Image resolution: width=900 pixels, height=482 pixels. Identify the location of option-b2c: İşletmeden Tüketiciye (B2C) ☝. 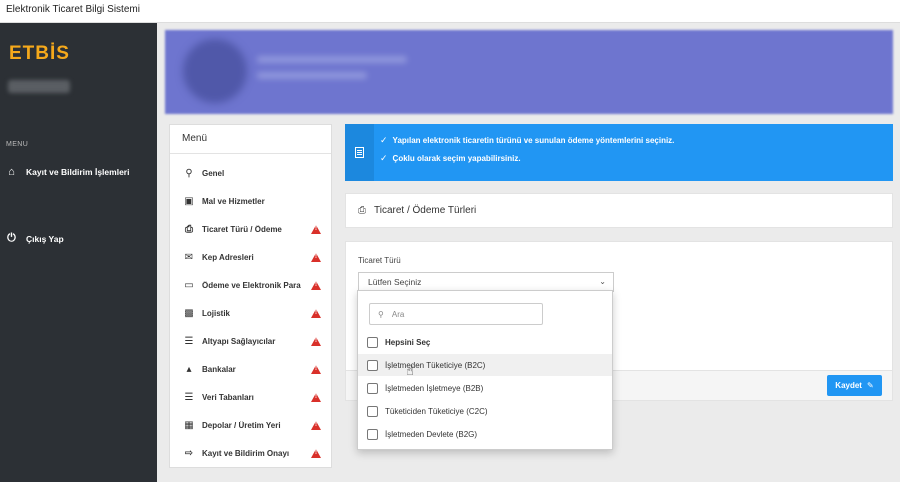
(485, 366).